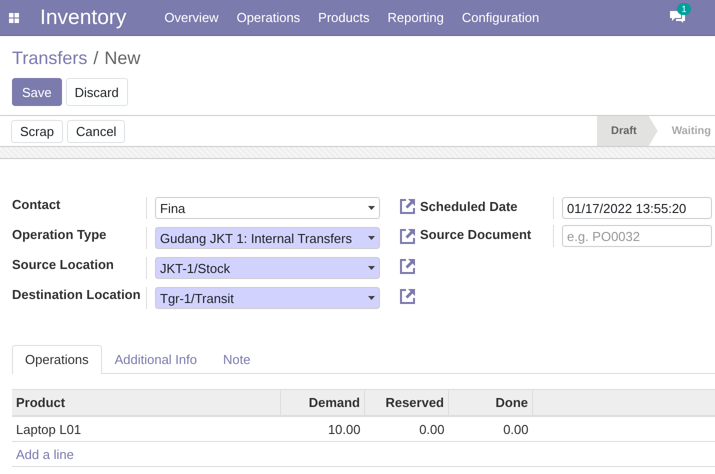 This screenshot has height=474, width=715. Describe the element at coordinates (37, 92) in the screenshot. I see `save-button: Save` at that location.